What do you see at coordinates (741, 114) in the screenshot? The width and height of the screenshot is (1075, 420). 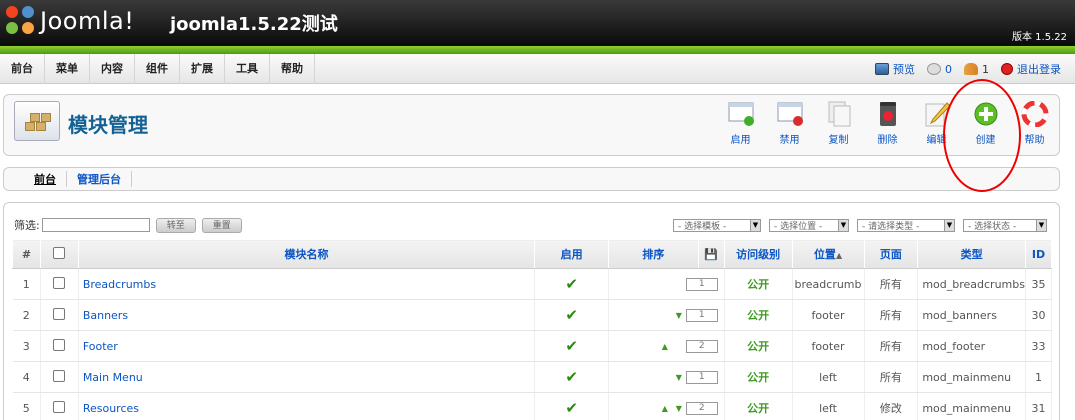 I see `enable-icon` at bounding box center [741, 114].